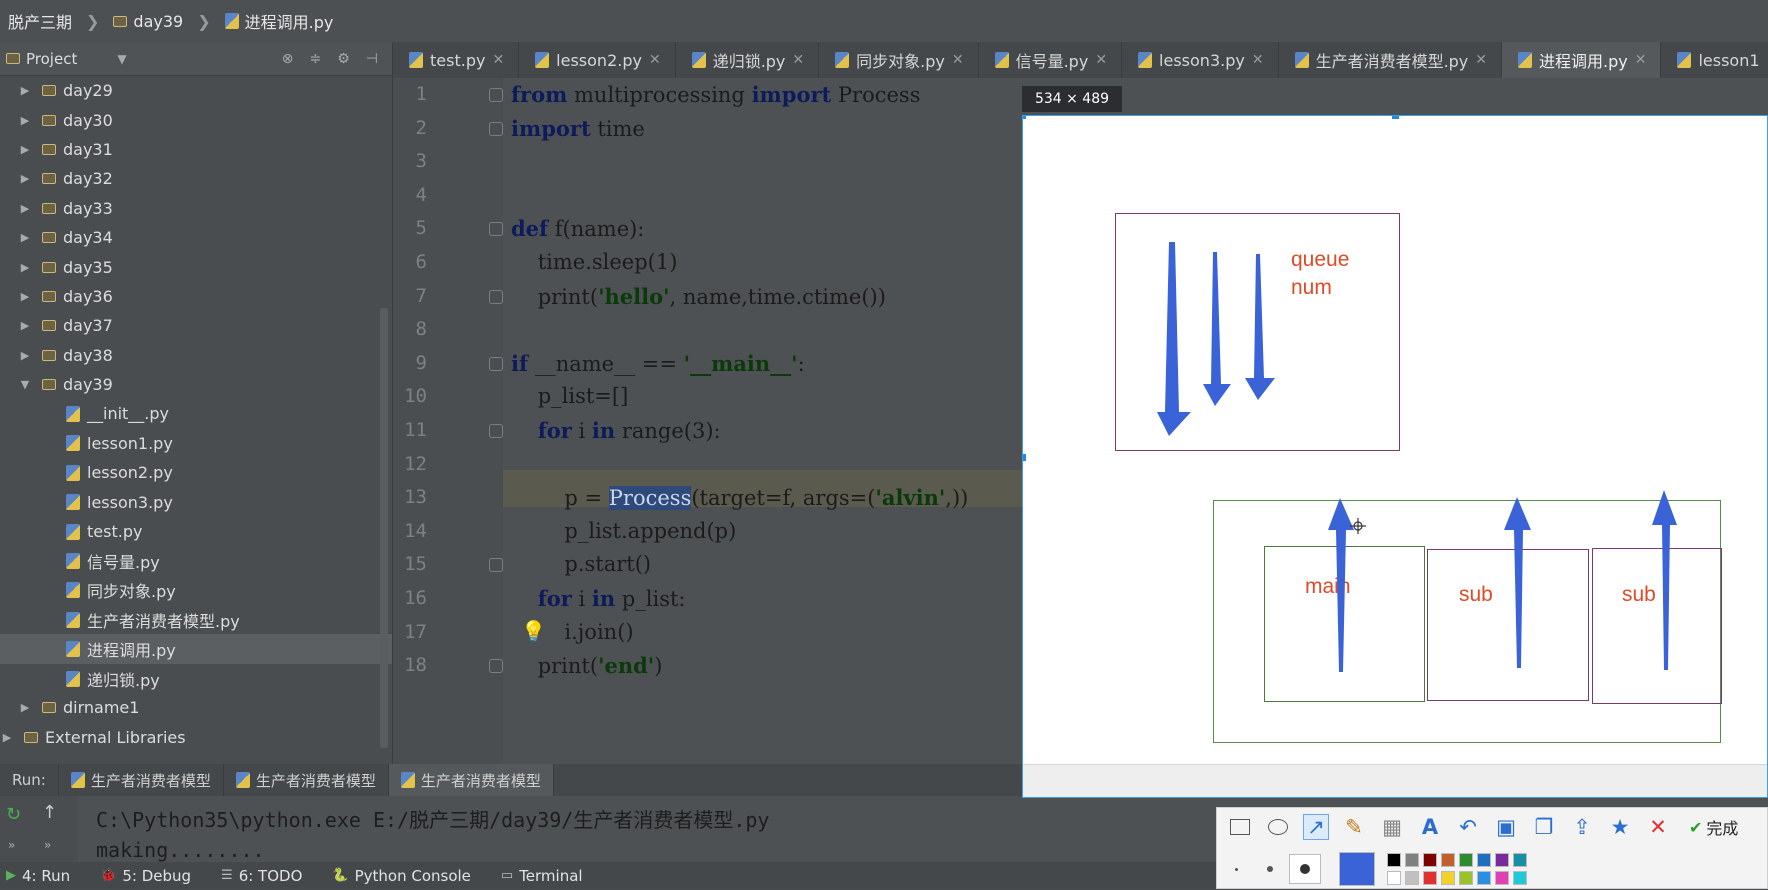  What do you see at coordinates (196, 531) in the screenshot?
I see `tree-file-item: test.py` at bounding box center [196, 531].